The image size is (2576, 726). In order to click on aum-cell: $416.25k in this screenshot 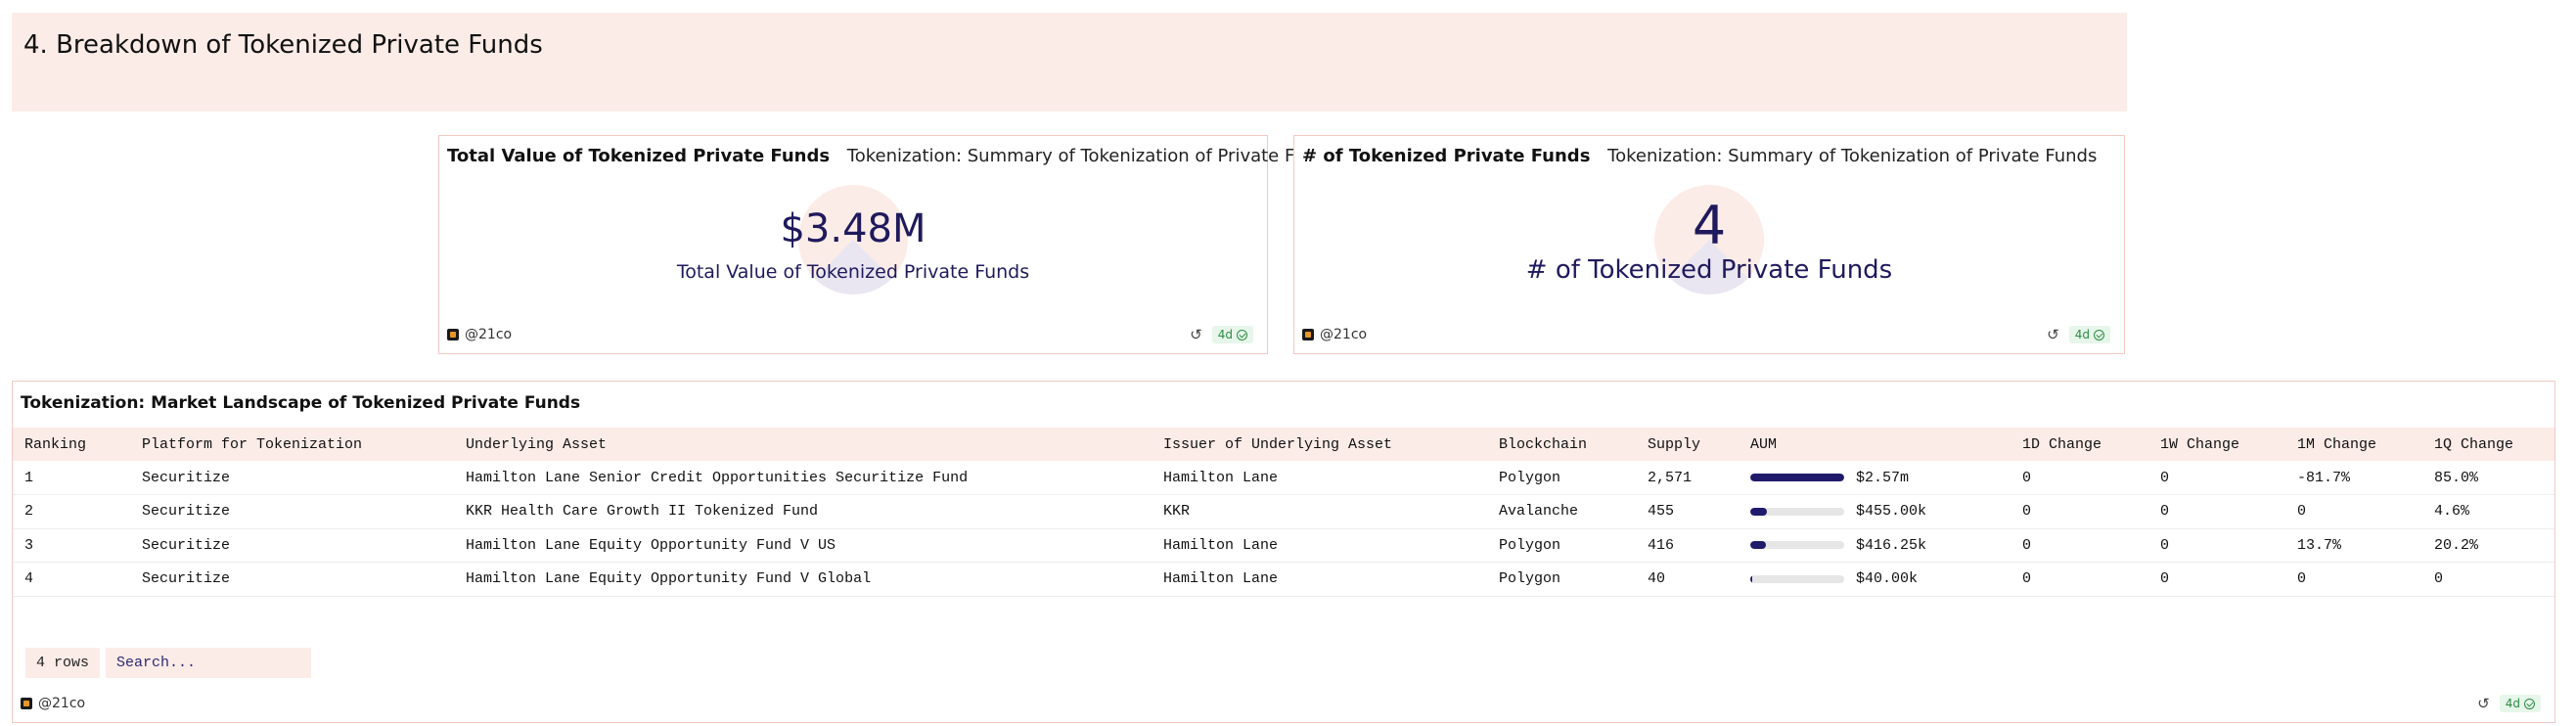, I will do `click(1874, 545)`.